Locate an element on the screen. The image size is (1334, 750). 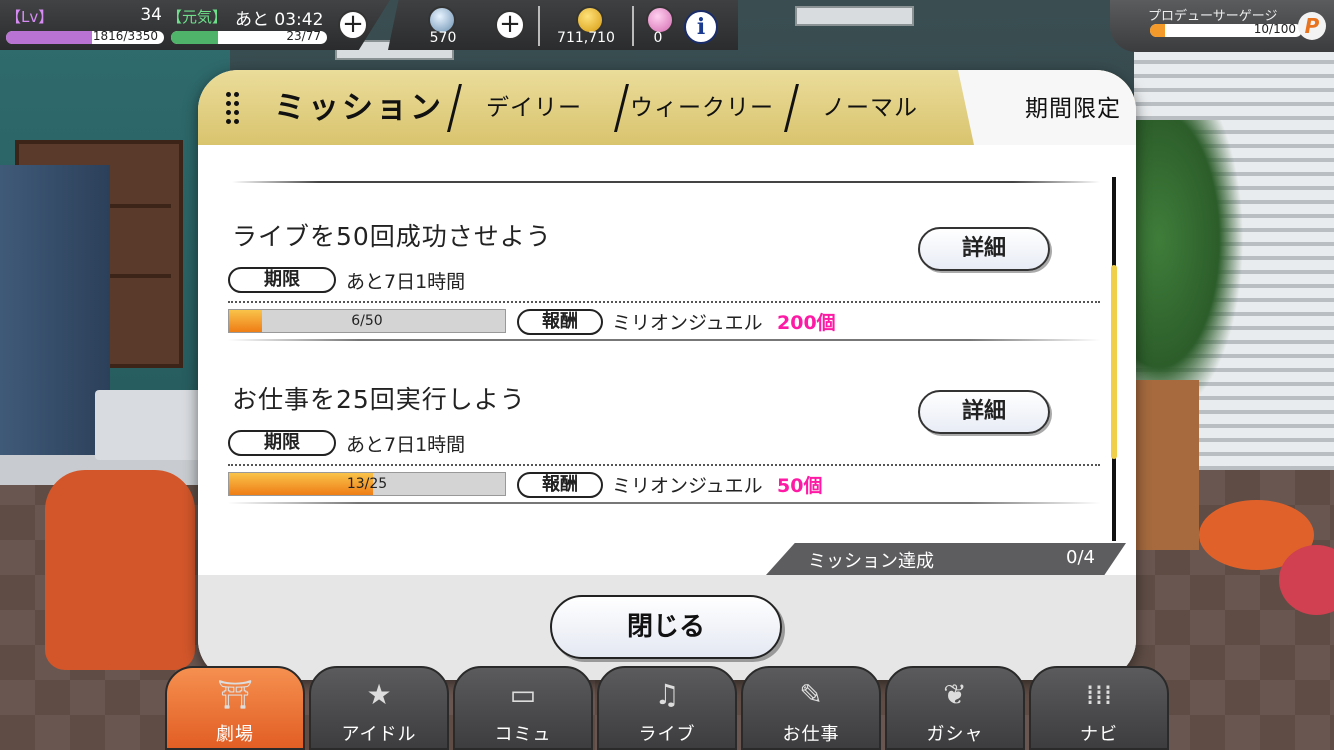
theater-icon: ⛩ is located at coordinates (235, 694).